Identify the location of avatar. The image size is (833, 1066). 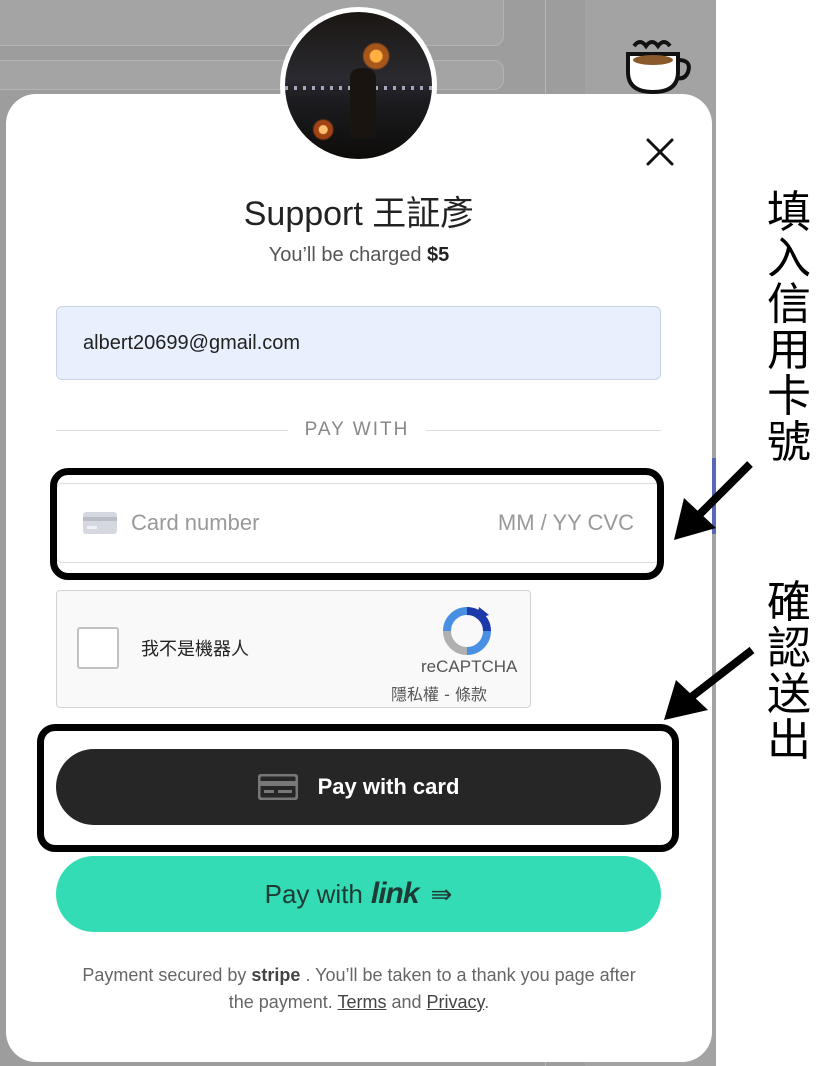
(358, 85).